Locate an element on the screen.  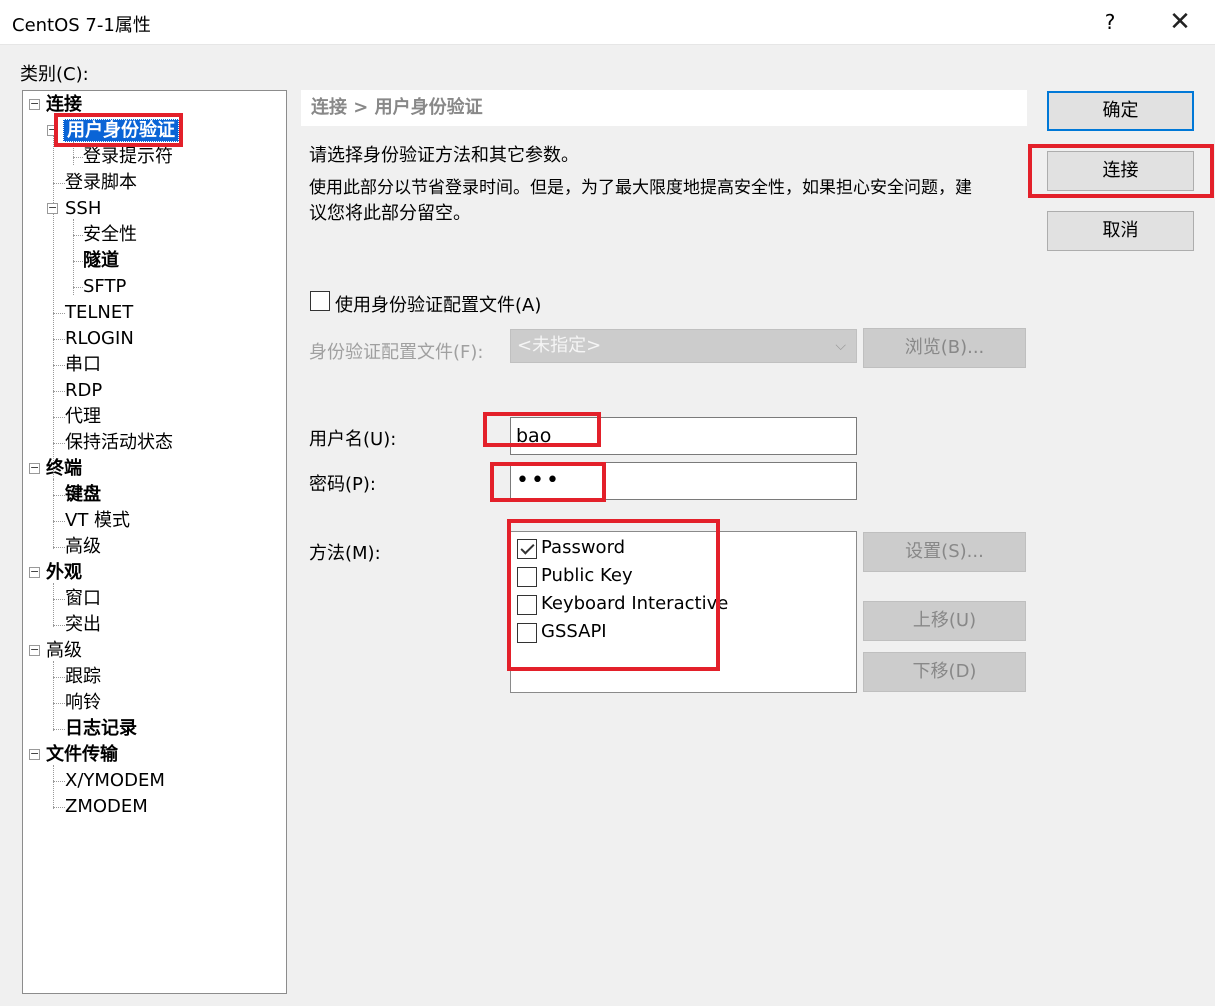
use-auth-profile-label: 使用身份验证配置文件(A) is located at coordinates (438, 304).